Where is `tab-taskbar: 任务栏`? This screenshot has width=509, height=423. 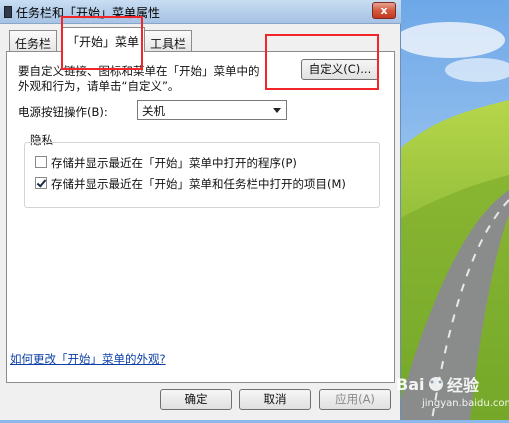
tab-taskbar: 任务栏 is located at coordinates (33, 41).